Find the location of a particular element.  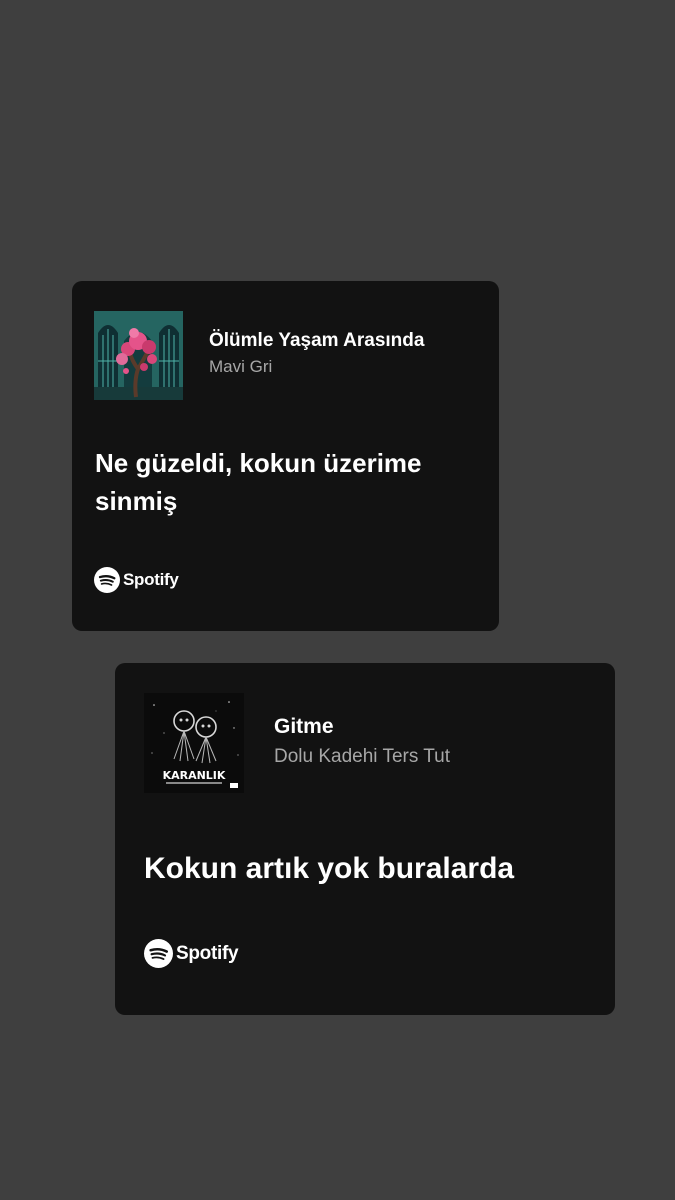

track-artist: Dolu Kadehi Ters Tut is located at coordinates (362, 756).